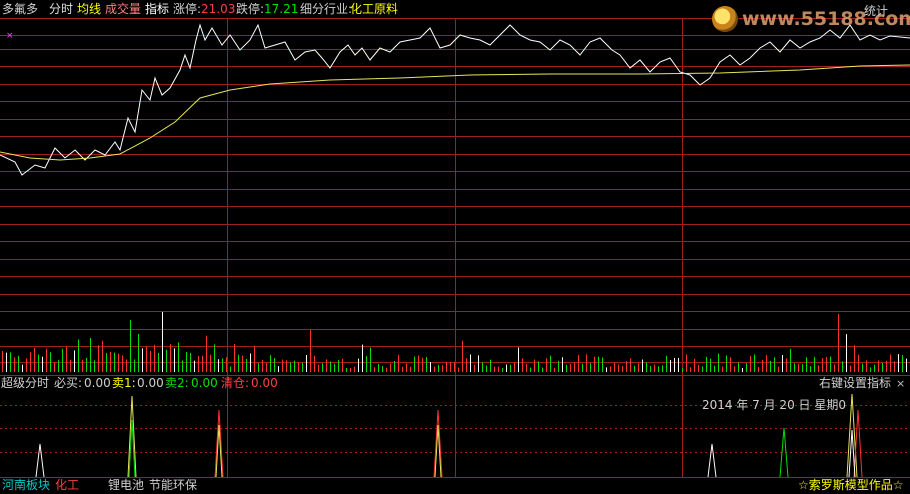 This screenshot has width=910, height=494. Describe the element at coordinates (900, 383) in the screenshot. I see `close-icon: ×` at that location.